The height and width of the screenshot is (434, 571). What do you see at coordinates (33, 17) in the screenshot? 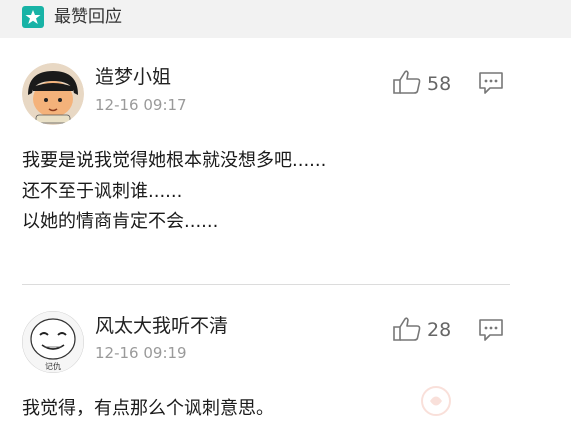
I see `star-icon` at bounding box center [33, 17].